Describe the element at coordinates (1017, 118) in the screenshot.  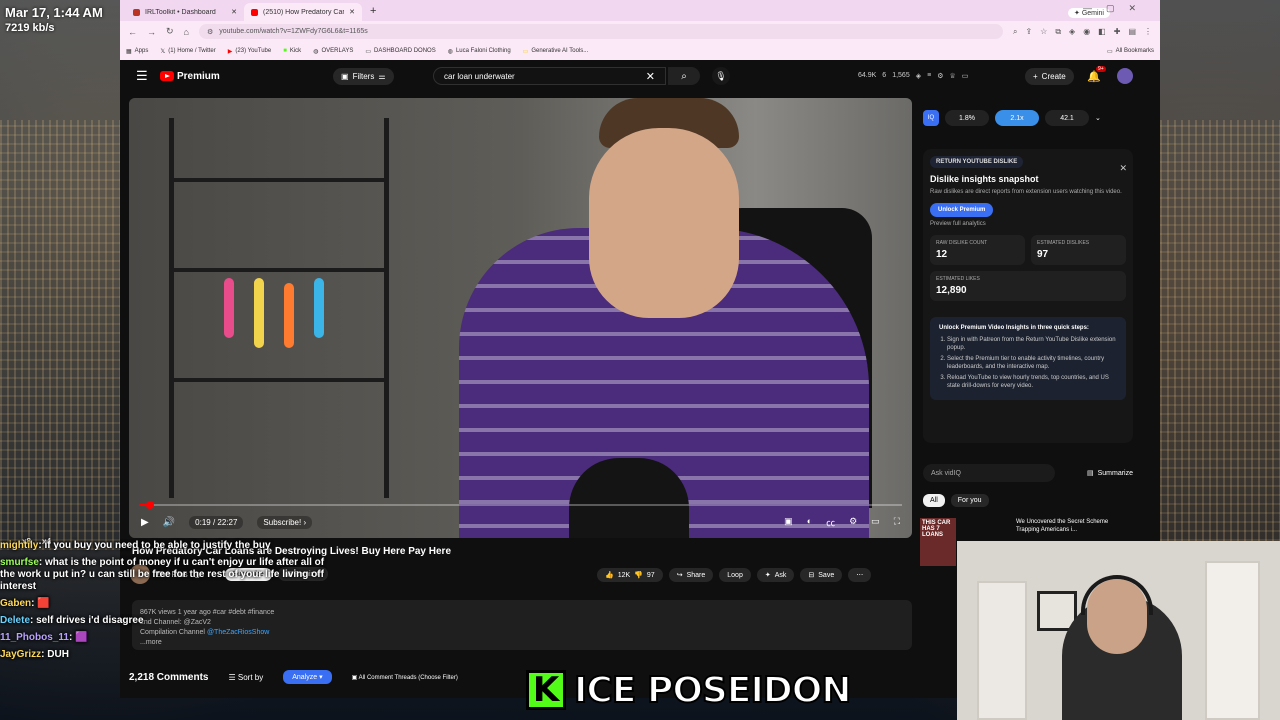
I see `speed-chip: 2.1x` at that location.